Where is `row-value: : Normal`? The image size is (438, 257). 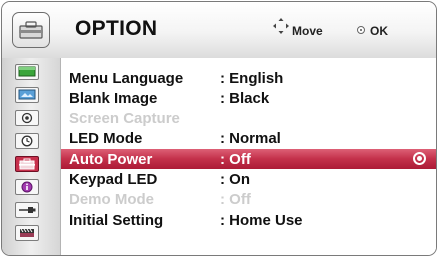
row-value: : Normal is located at coordinates (250, 138).